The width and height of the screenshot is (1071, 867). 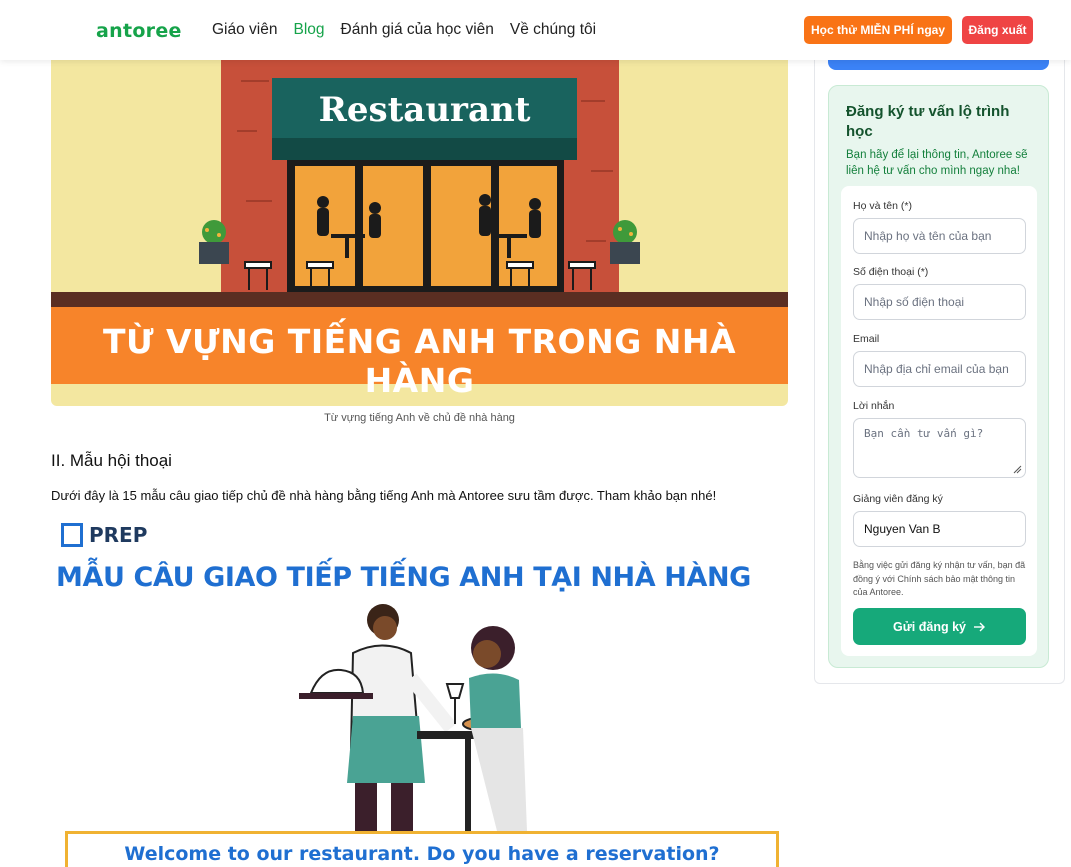 I want to click on message-textarea, so click(x=939, y=448).